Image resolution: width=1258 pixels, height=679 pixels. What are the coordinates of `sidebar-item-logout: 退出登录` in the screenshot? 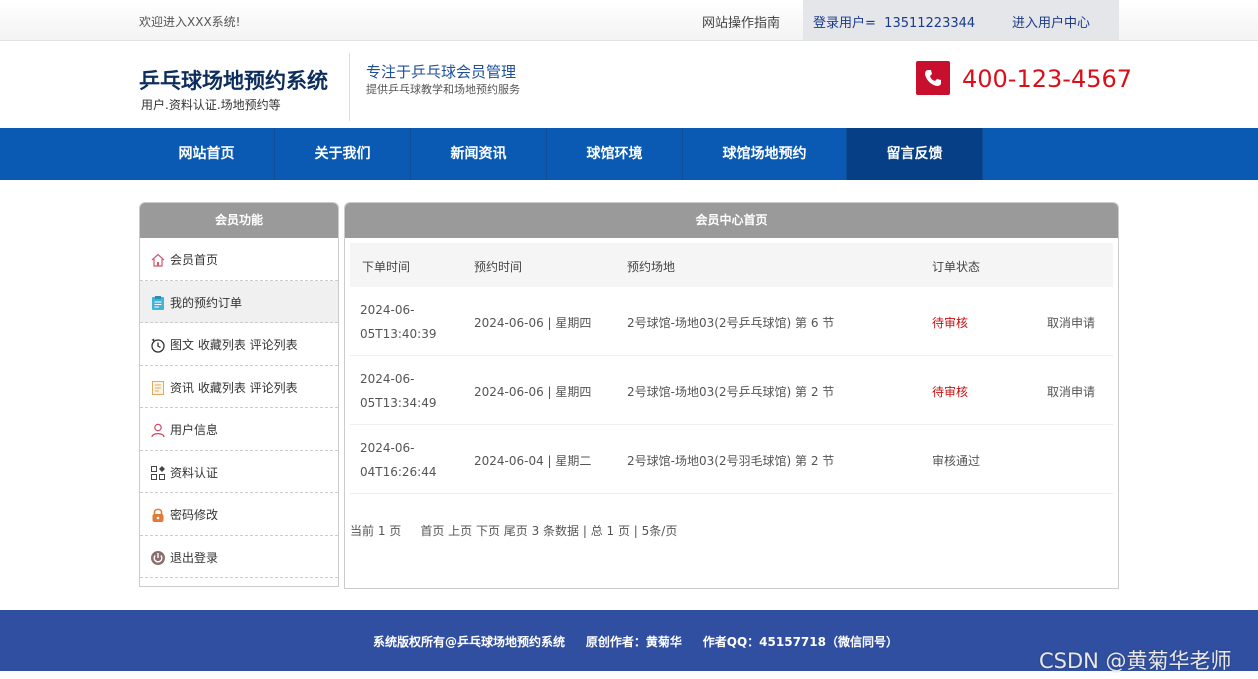 It's located at (239, 557).